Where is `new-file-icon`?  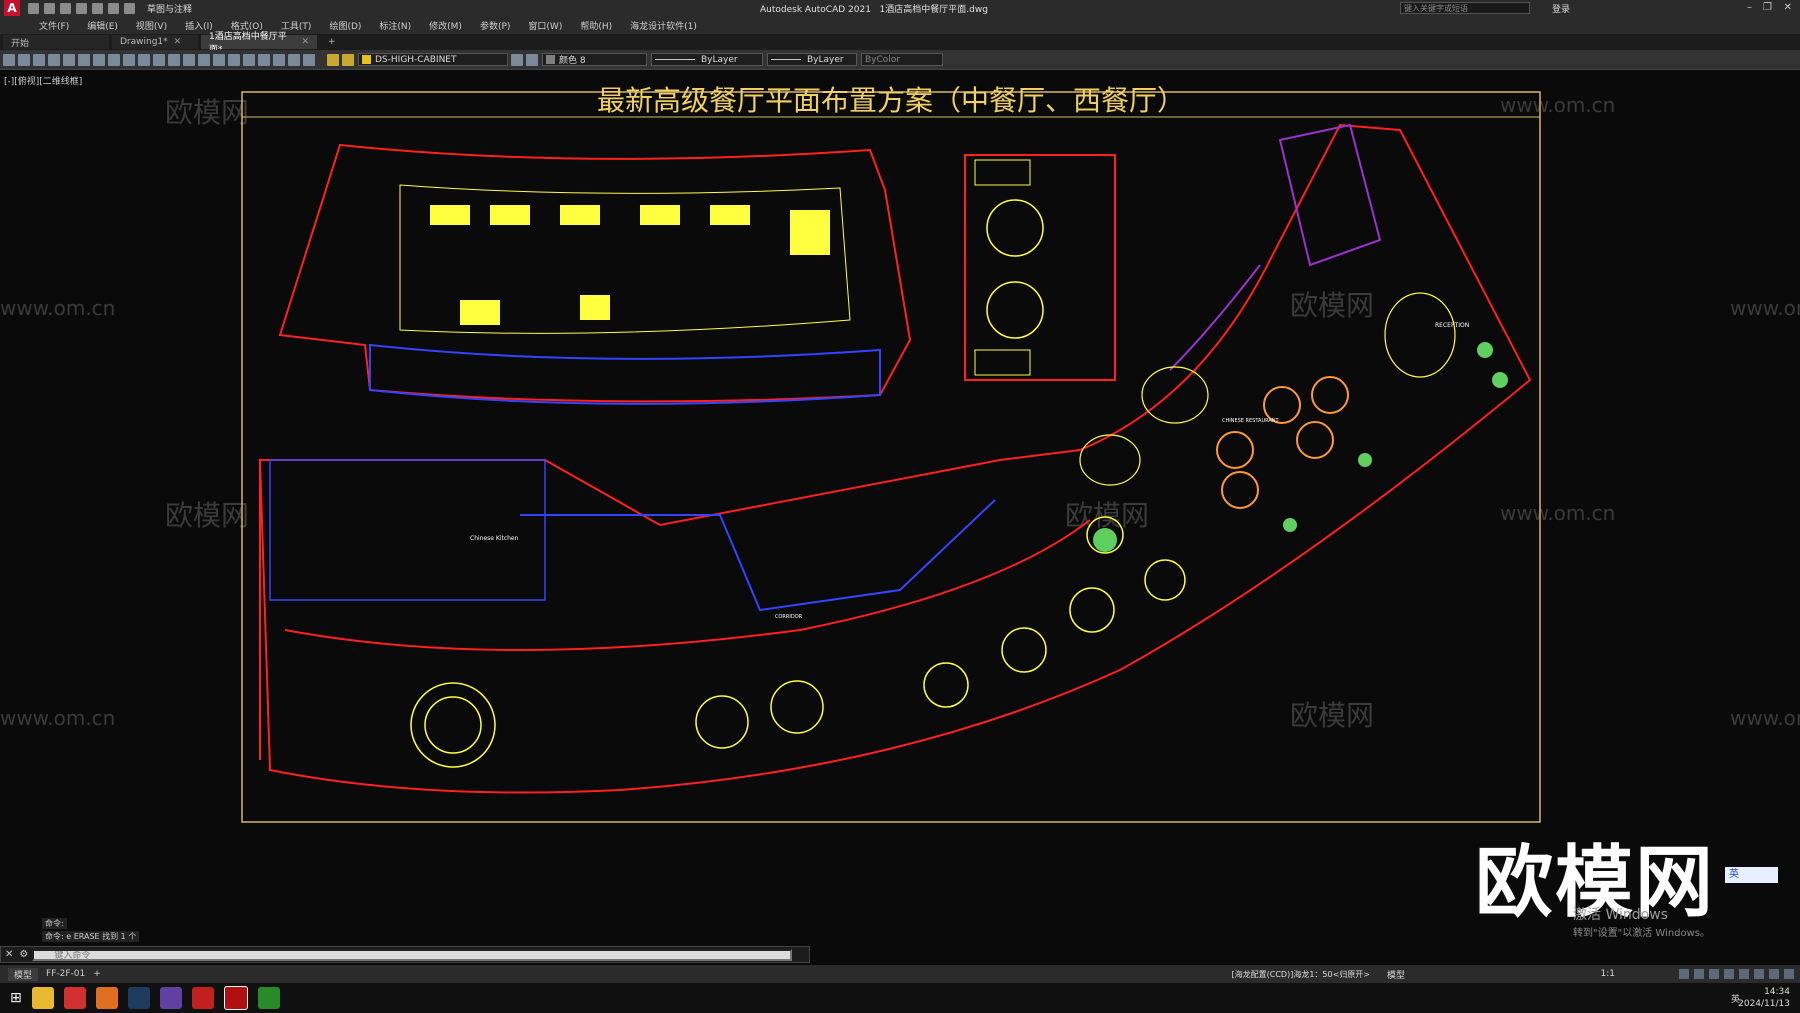 new-file-icon is located at coordinates (33, 8).